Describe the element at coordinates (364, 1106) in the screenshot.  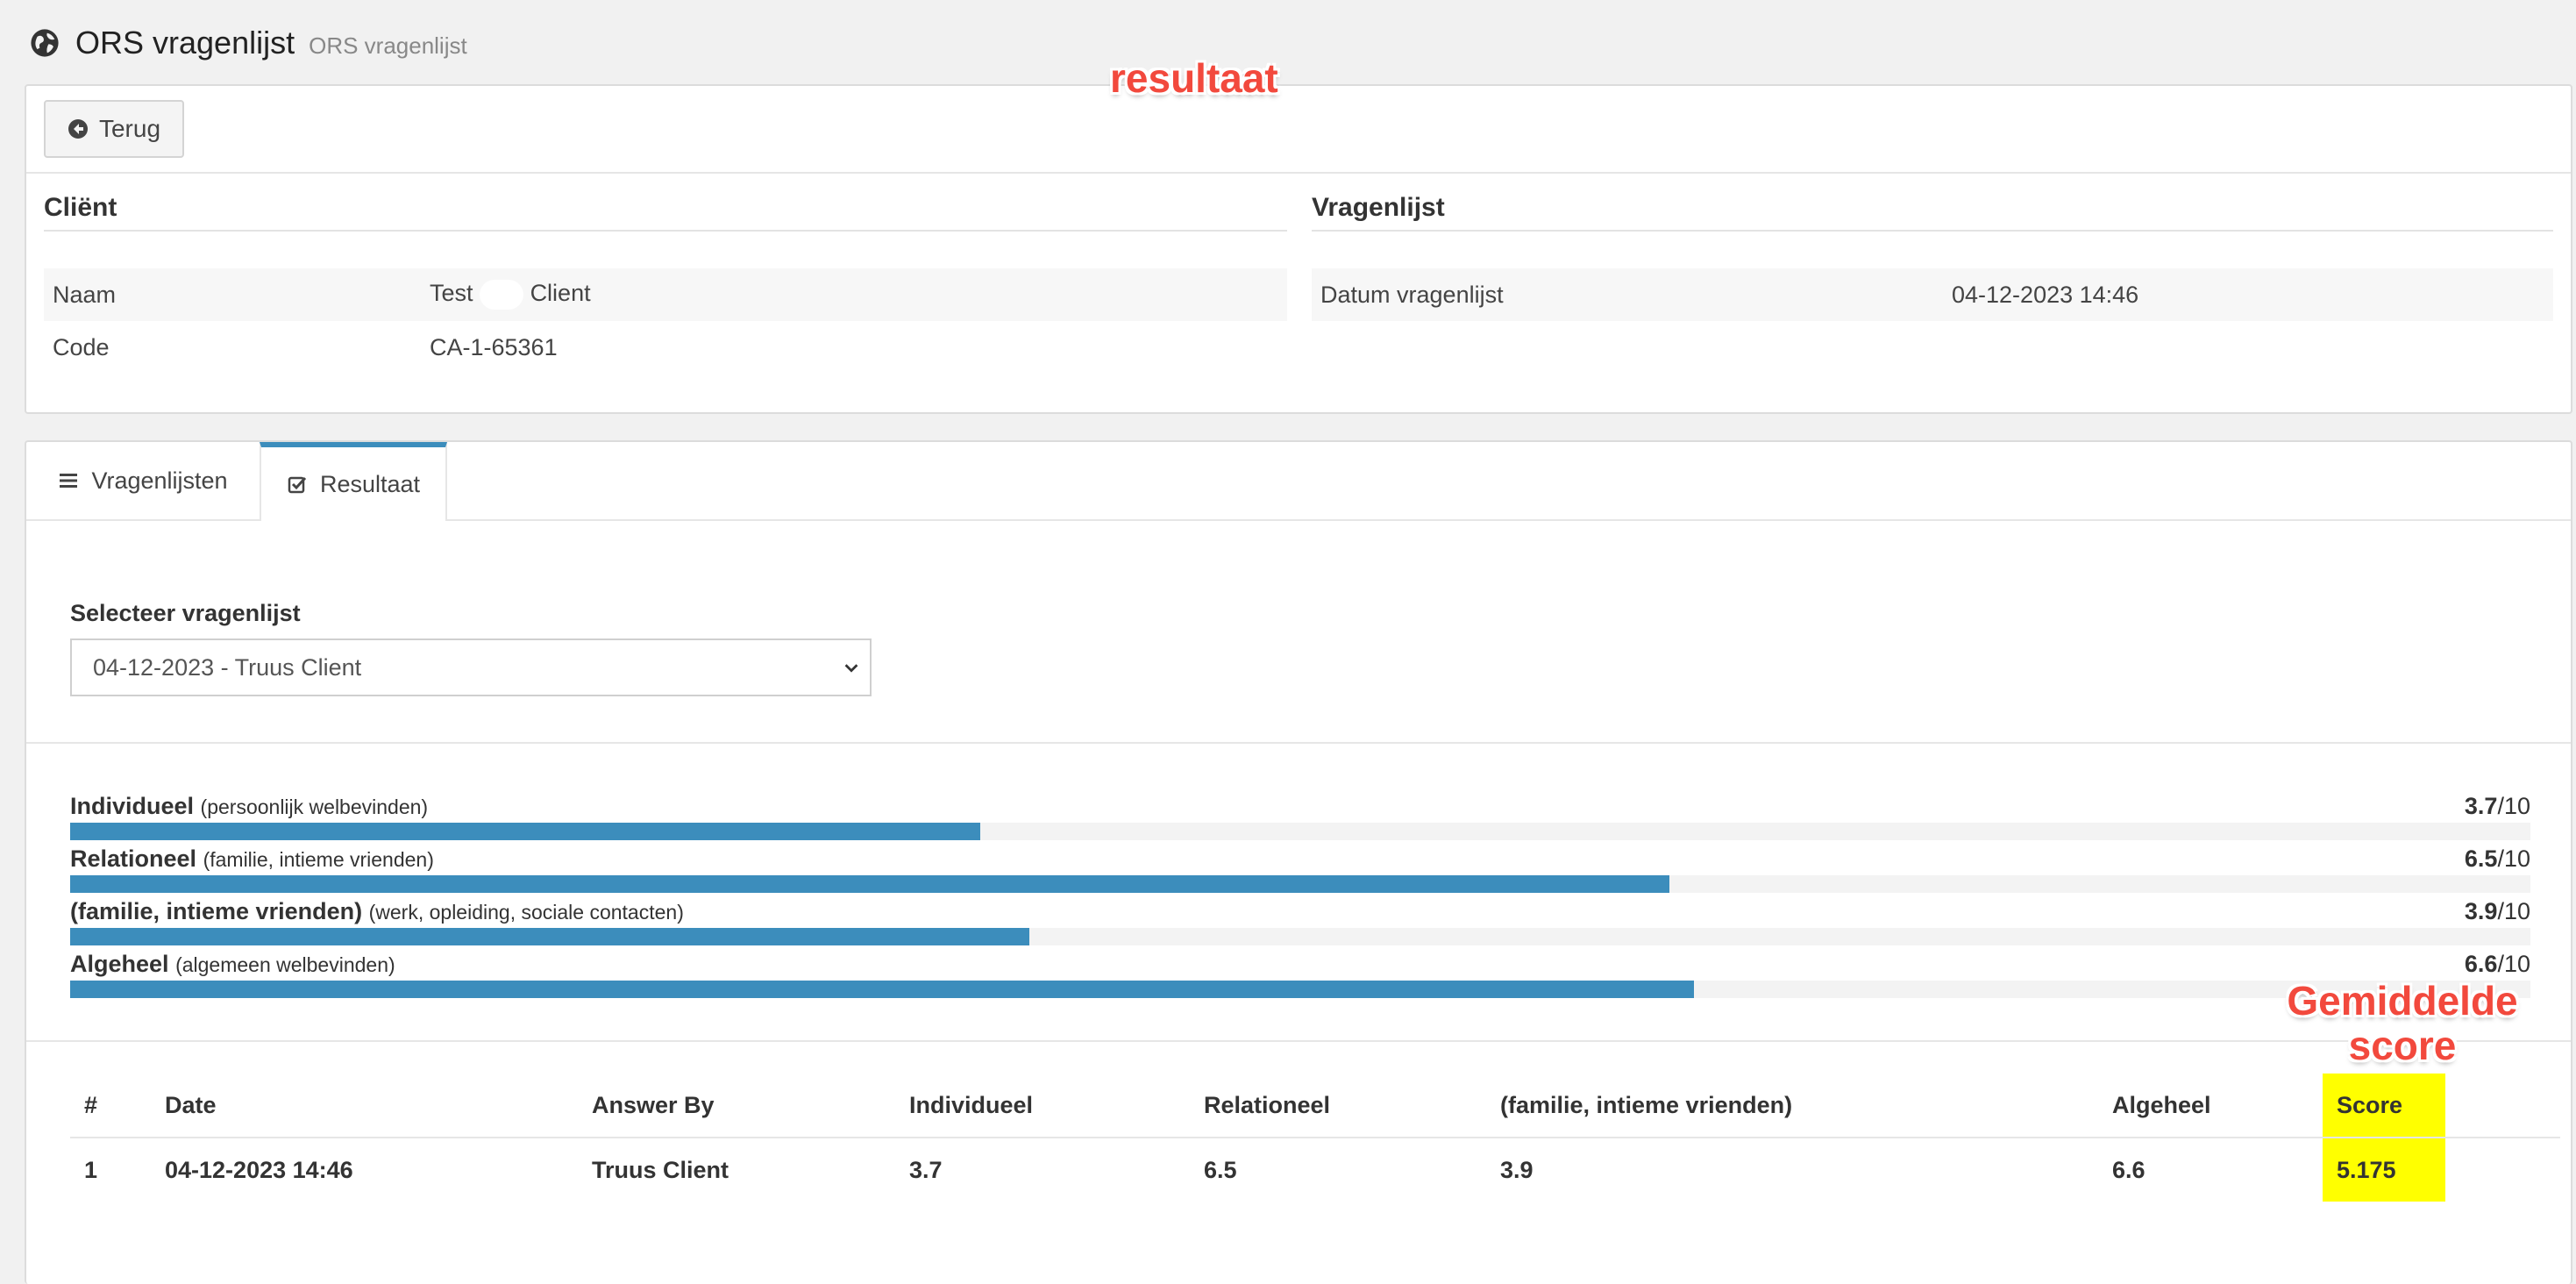
I see `col-header: Date` at that location.